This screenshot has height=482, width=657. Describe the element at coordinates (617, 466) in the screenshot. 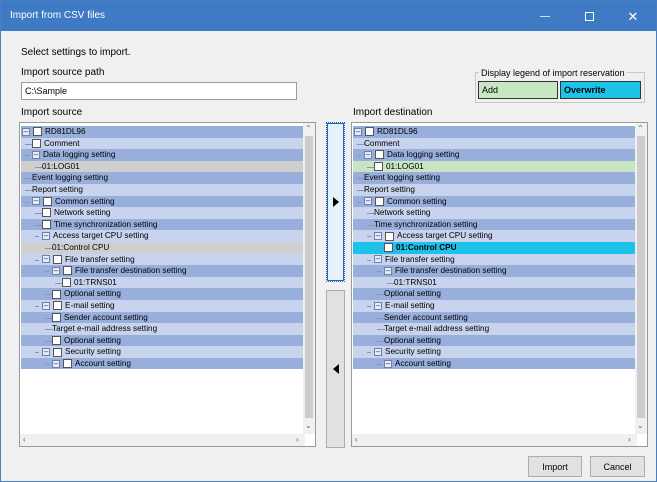

I see `cancel-button: Cancel` at that location.